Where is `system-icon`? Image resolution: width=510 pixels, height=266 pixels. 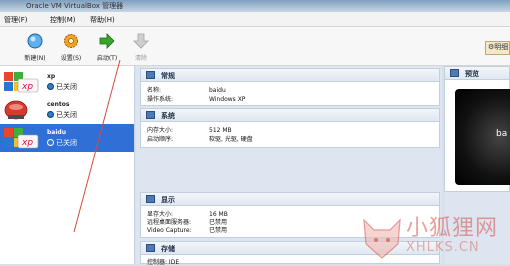
system-icon is located at coordinates (150, 115).